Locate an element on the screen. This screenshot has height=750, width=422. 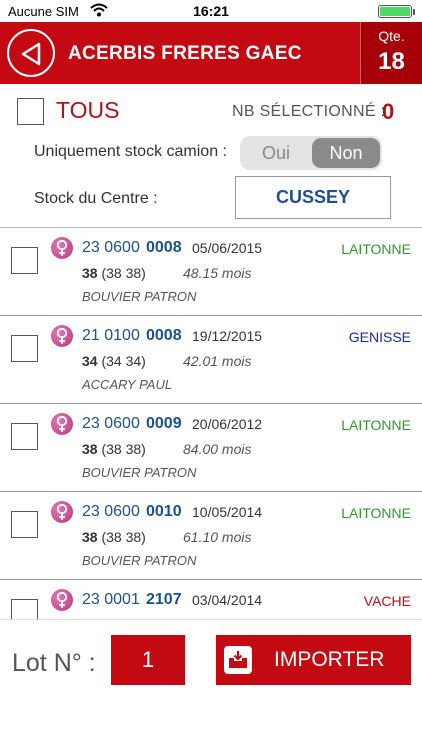
animal-birth-date: 10/05/2014 is located at coordinates (227, 512).